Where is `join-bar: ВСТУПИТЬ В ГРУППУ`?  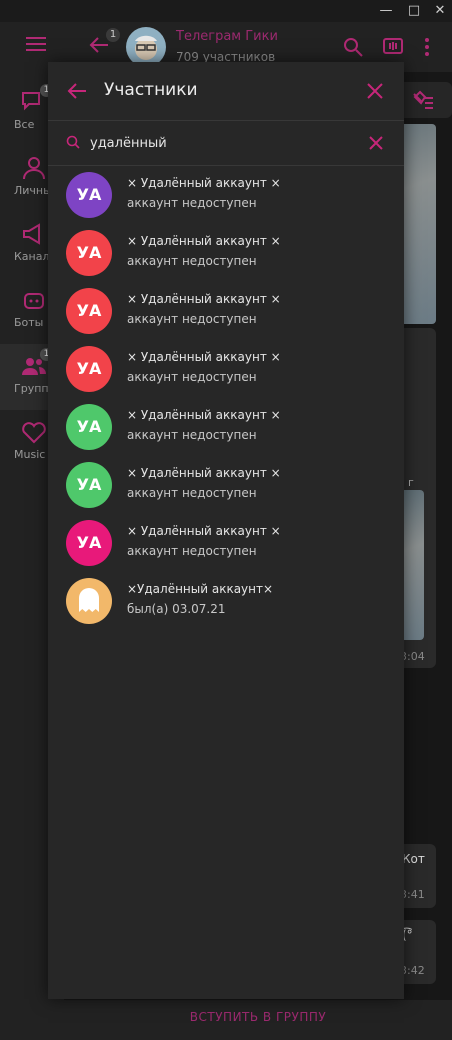
join-bar: ВСТУПИТЬ В ГРУППУ is located at coordinates (258, 1020).